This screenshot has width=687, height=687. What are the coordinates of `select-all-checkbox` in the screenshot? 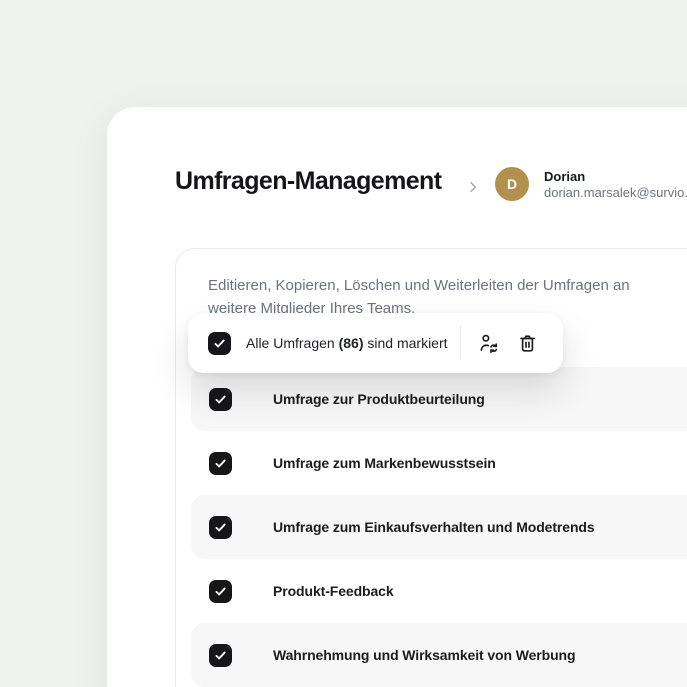 It's located at (219, 343).